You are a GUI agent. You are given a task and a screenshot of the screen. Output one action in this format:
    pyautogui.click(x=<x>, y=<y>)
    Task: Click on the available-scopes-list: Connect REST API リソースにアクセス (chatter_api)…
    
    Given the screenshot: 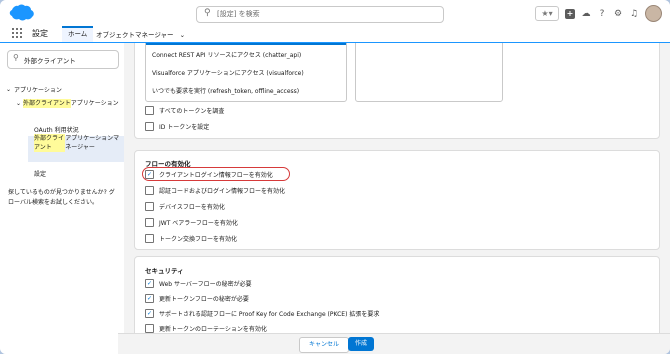 What is the action you would take?
    pyautogui.click(x=246, y=72)
    